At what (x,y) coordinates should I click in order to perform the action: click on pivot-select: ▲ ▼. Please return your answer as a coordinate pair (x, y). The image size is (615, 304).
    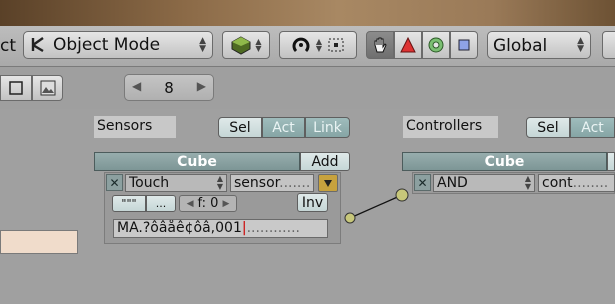
    Looking at the image, I should click on (318, 45).